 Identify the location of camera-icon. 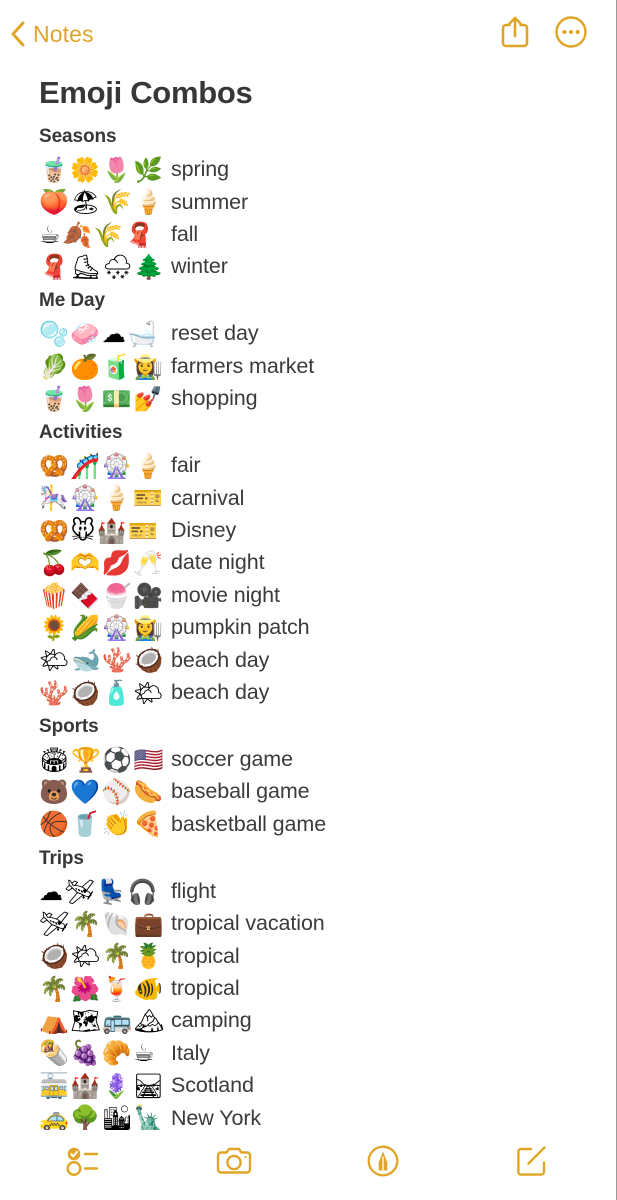
(234, 1163).